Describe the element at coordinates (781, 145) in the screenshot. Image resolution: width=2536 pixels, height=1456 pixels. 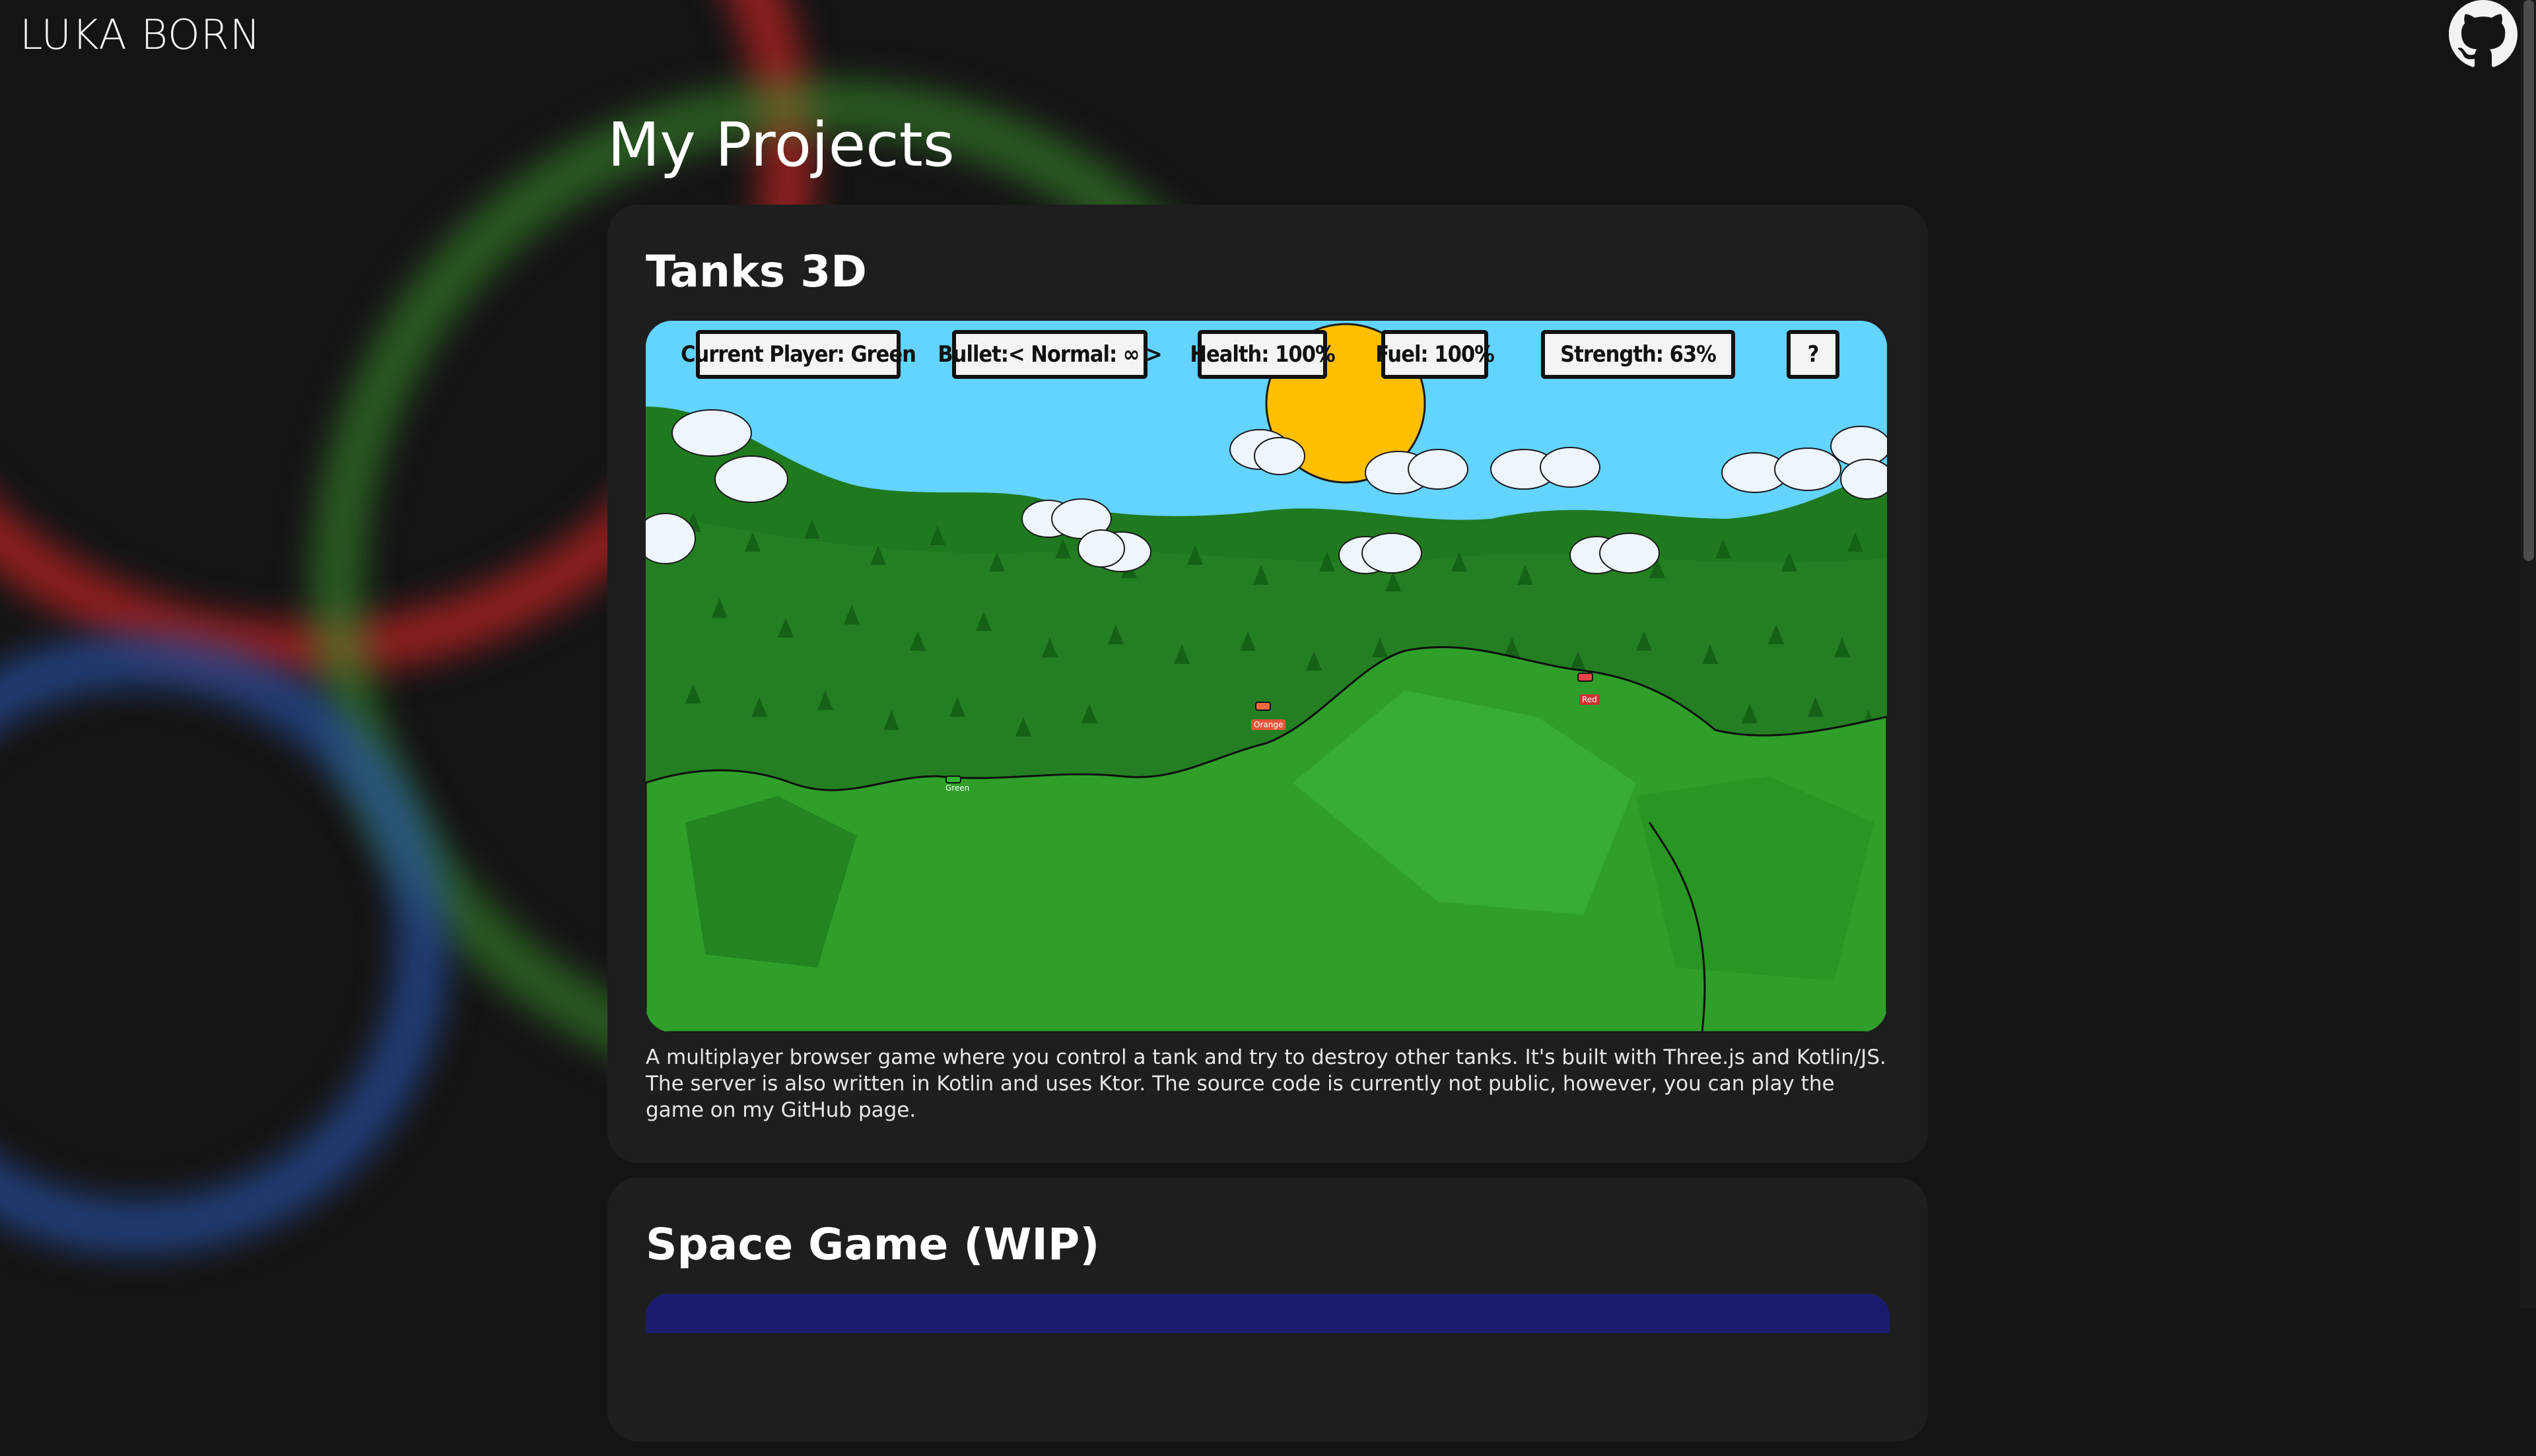
I see `page-title: My Projects` at that location.